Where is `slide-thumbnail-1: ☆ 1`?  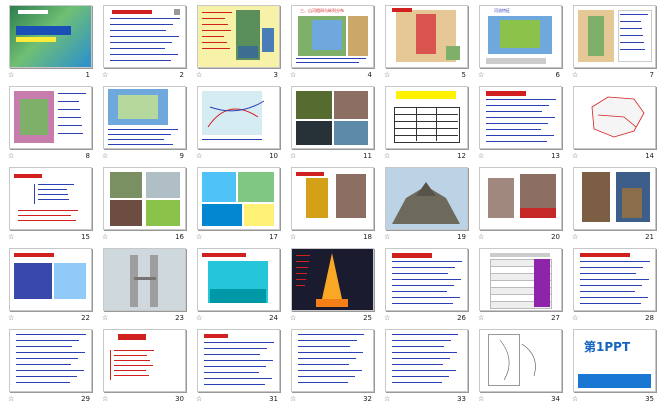 slide-thumbnail-1: ☆ 1 is located at coordinates (49, 42).